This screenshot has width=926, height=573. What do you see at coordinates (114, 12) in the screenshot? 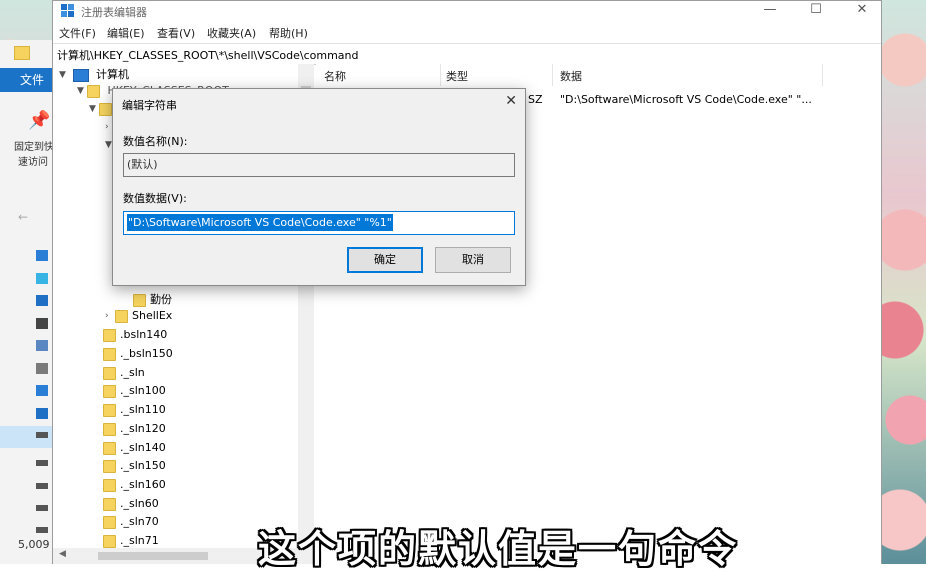
I see `window-title: 注册表编辑器` at bounding box center [114, 12].